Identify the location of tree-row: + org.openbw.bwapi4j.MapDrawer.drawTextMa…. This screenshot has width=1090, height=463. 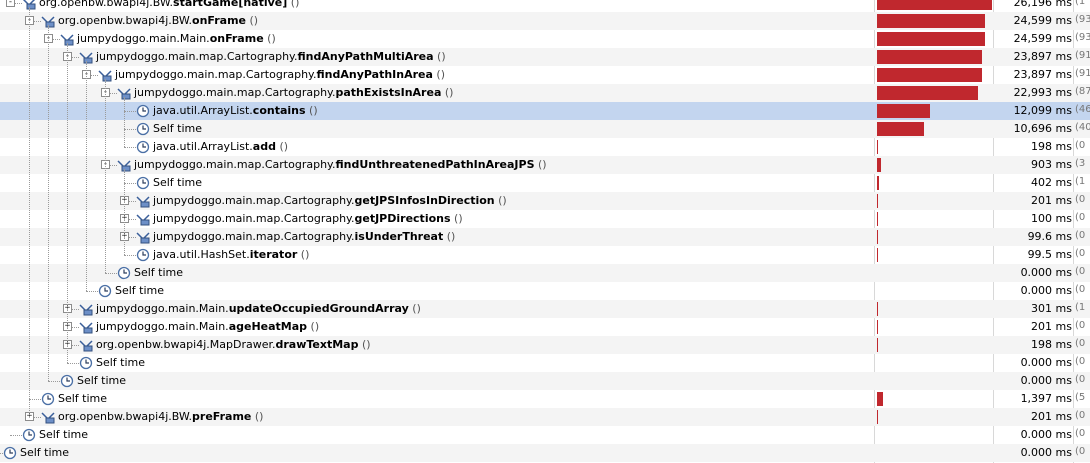
(545, 345).